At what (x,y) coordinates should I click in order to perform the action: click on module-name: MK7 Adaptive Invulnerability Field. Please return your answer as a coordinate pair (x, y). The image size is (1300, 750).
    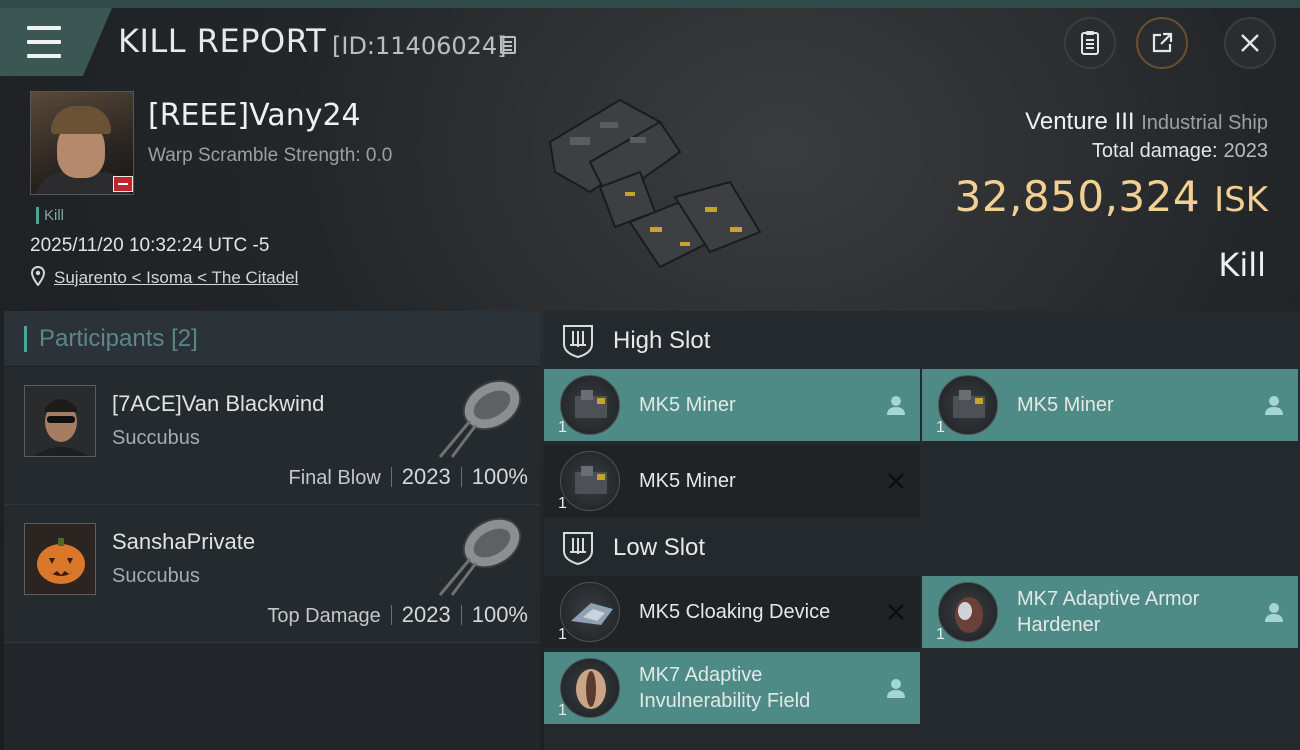
    Looking at the image, I should click on (725, 688).